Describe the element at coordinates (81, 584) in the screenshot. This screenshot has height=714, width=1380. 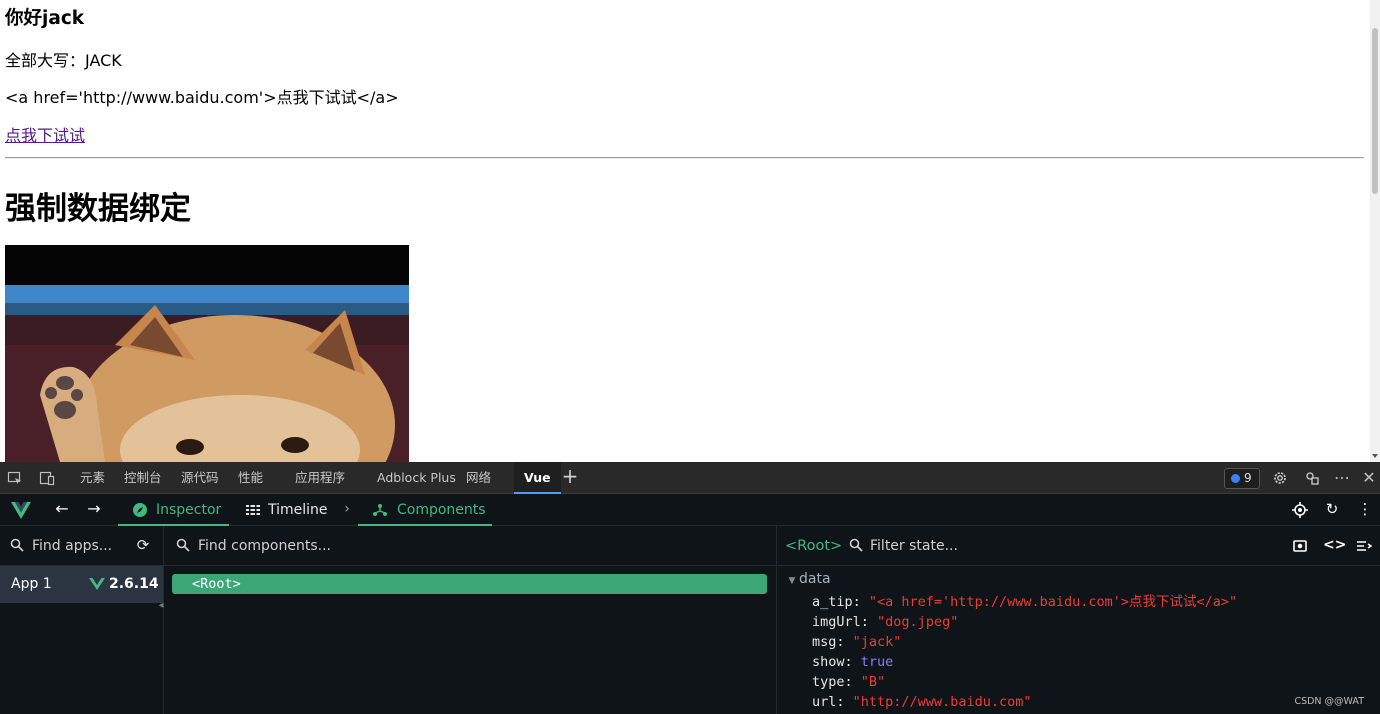
I see `app-item: App 1 2.6.14` at that location.